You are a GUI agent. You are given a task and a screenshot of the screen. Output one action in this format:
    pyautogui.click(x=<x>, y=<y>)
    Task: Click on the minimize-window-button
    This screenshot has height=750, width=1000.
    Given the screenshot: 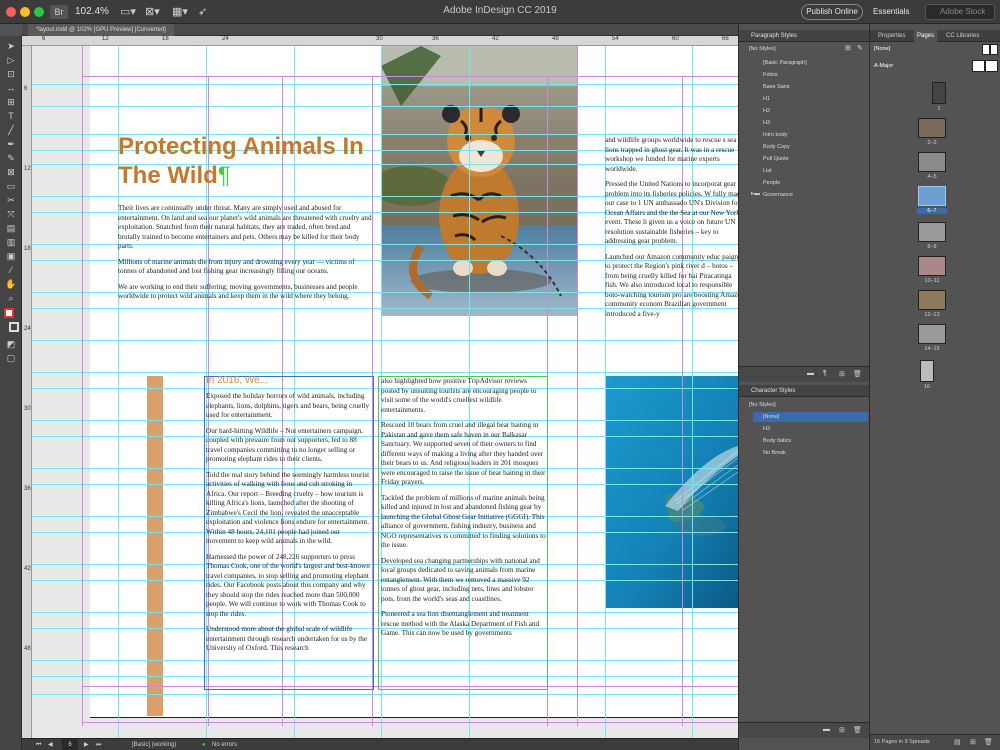 What is the action you would take?
    pyautogui.click(x=25, y=12)
    